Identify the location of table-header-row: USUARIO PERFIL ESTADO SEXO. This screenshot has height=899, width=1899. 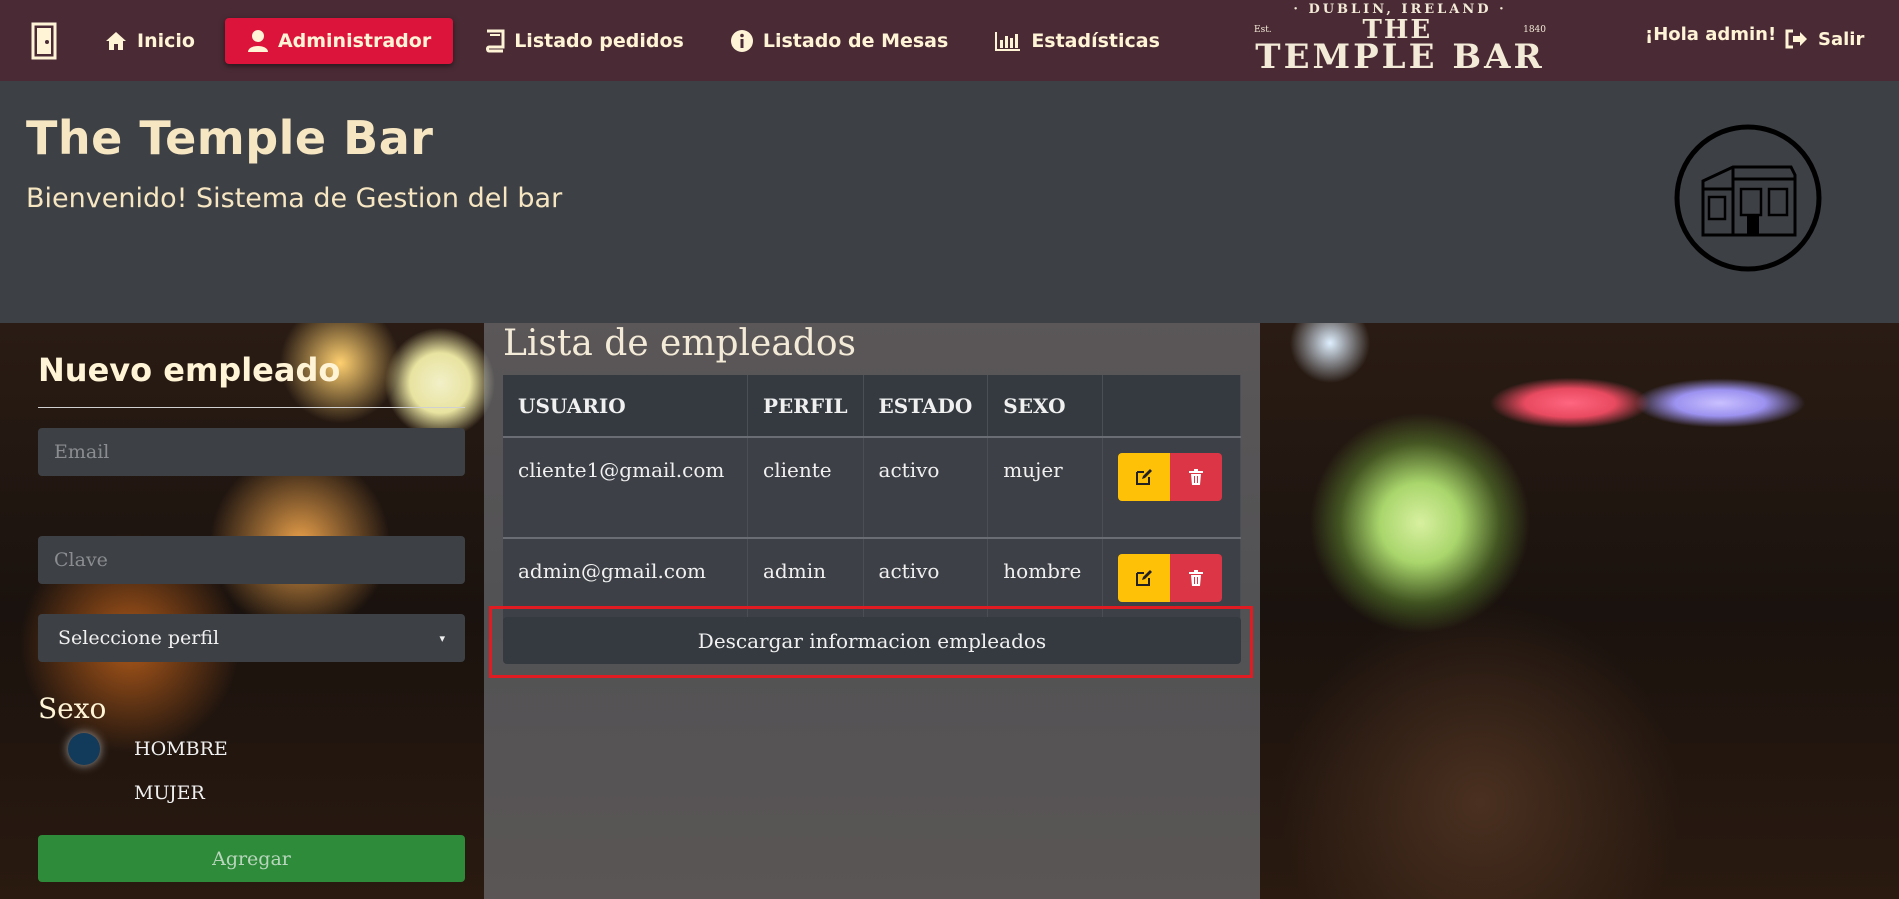
(872, 406).